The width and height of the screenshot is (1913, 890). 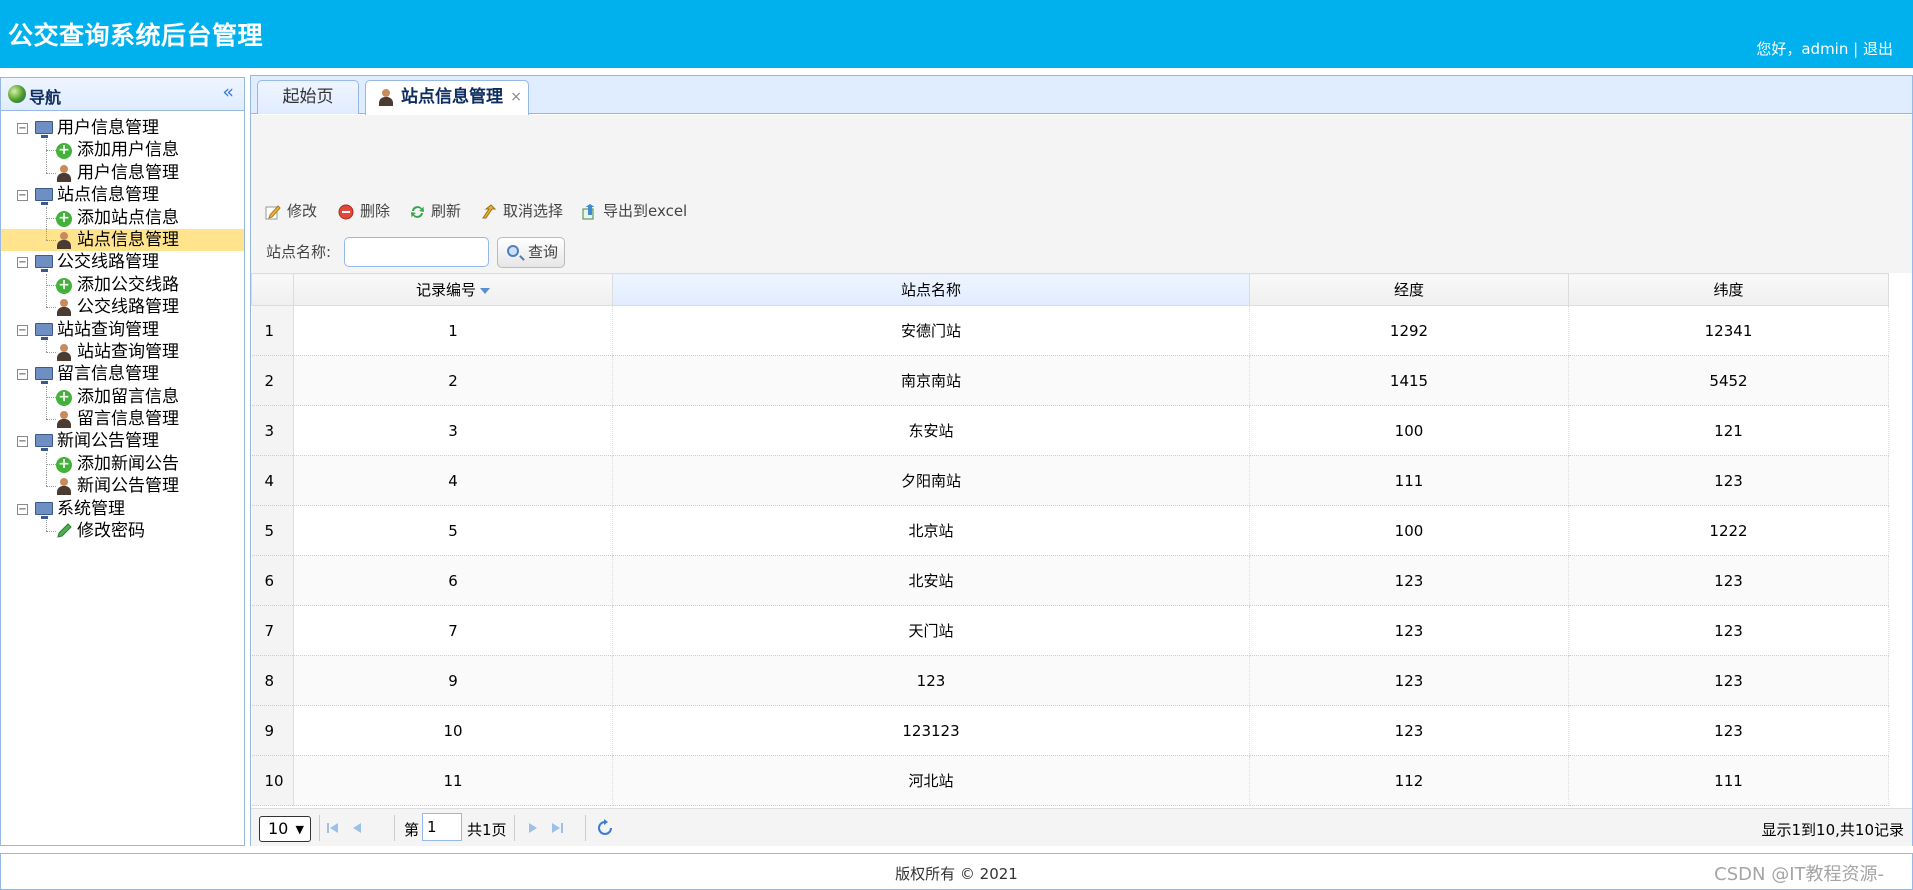 What do you see at coordinates (122, 195) in the screenshot?
I see `tree-group: − 站点信息管理` at bounding box center [122, 195].